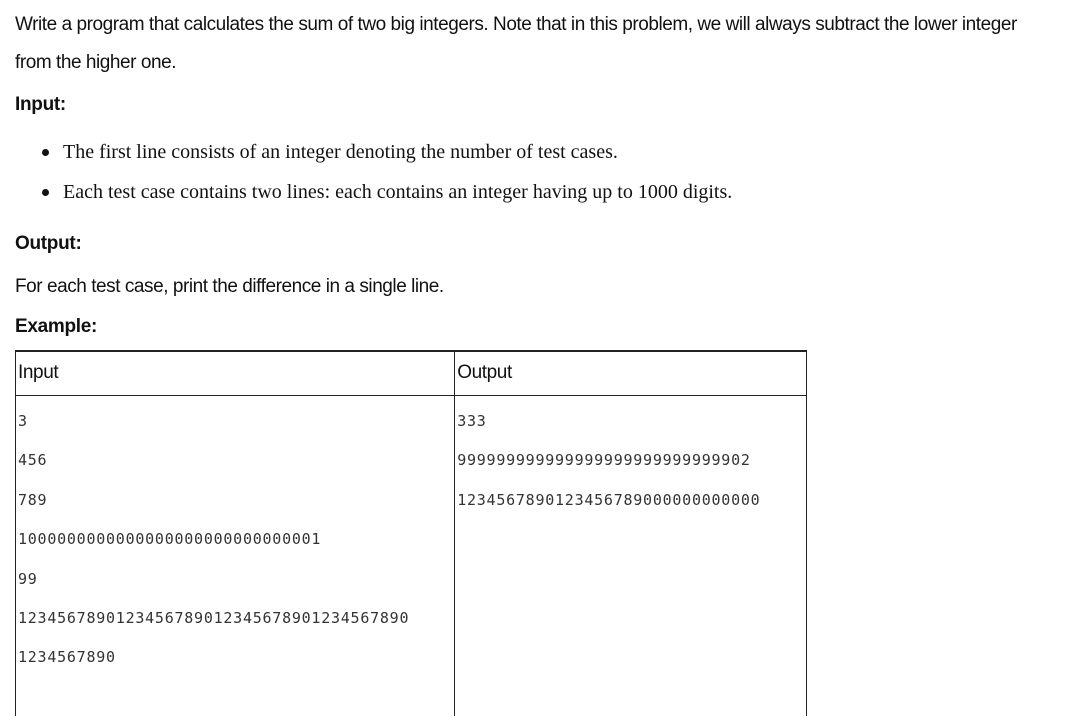 This screenshot has width=1066, height=716. Describe the element at coordinates (631, 373) in the screenshot. I see `output-column-header: Output` at that location.